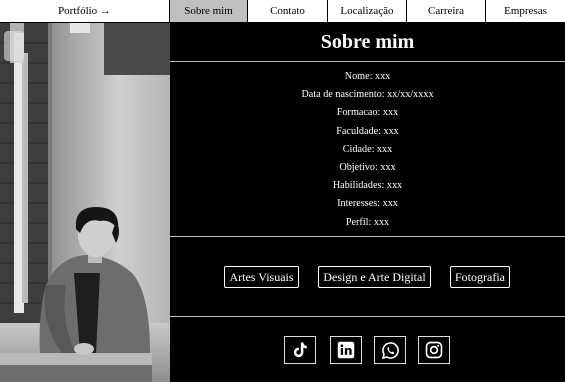 The image size is (565, 382). I want to click on nav-empresas: Empresas, so click(525, 11).